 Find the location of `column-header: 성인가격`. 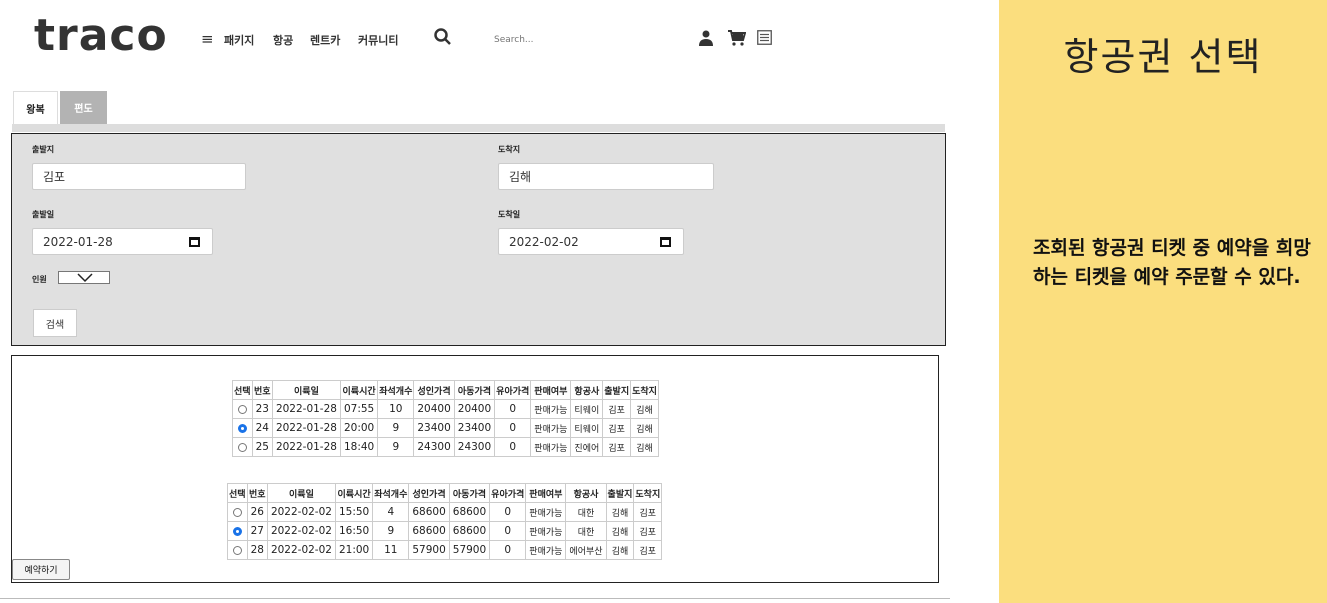

column-header: 성인가격 is located at coordinates (434, 390).